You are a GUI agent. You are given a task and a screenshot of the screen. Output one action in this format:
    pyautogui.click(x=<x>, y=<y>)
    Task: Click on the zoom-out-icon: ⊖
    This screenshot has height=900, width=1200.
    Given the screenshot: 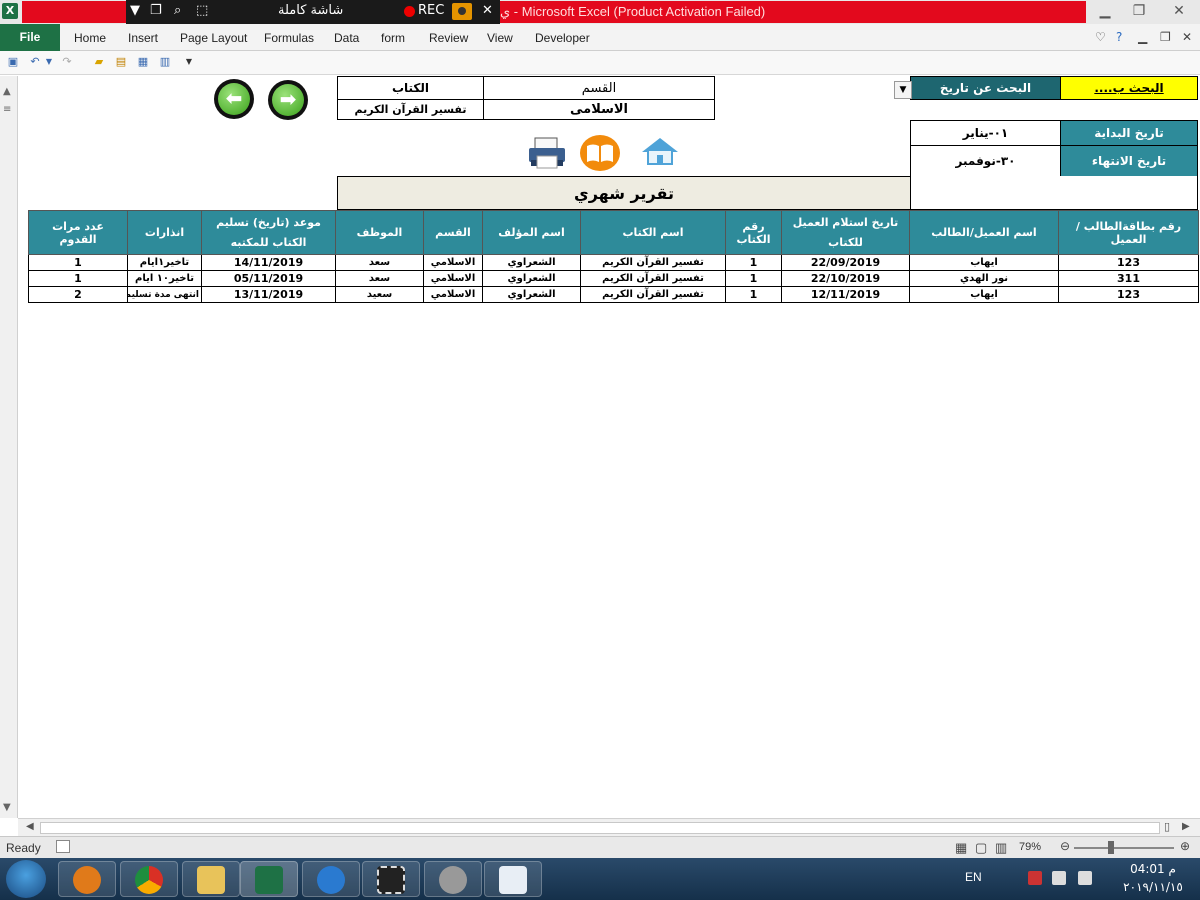 What is the action you would take?
    pyautogui.click(x=1065, y=846)
    